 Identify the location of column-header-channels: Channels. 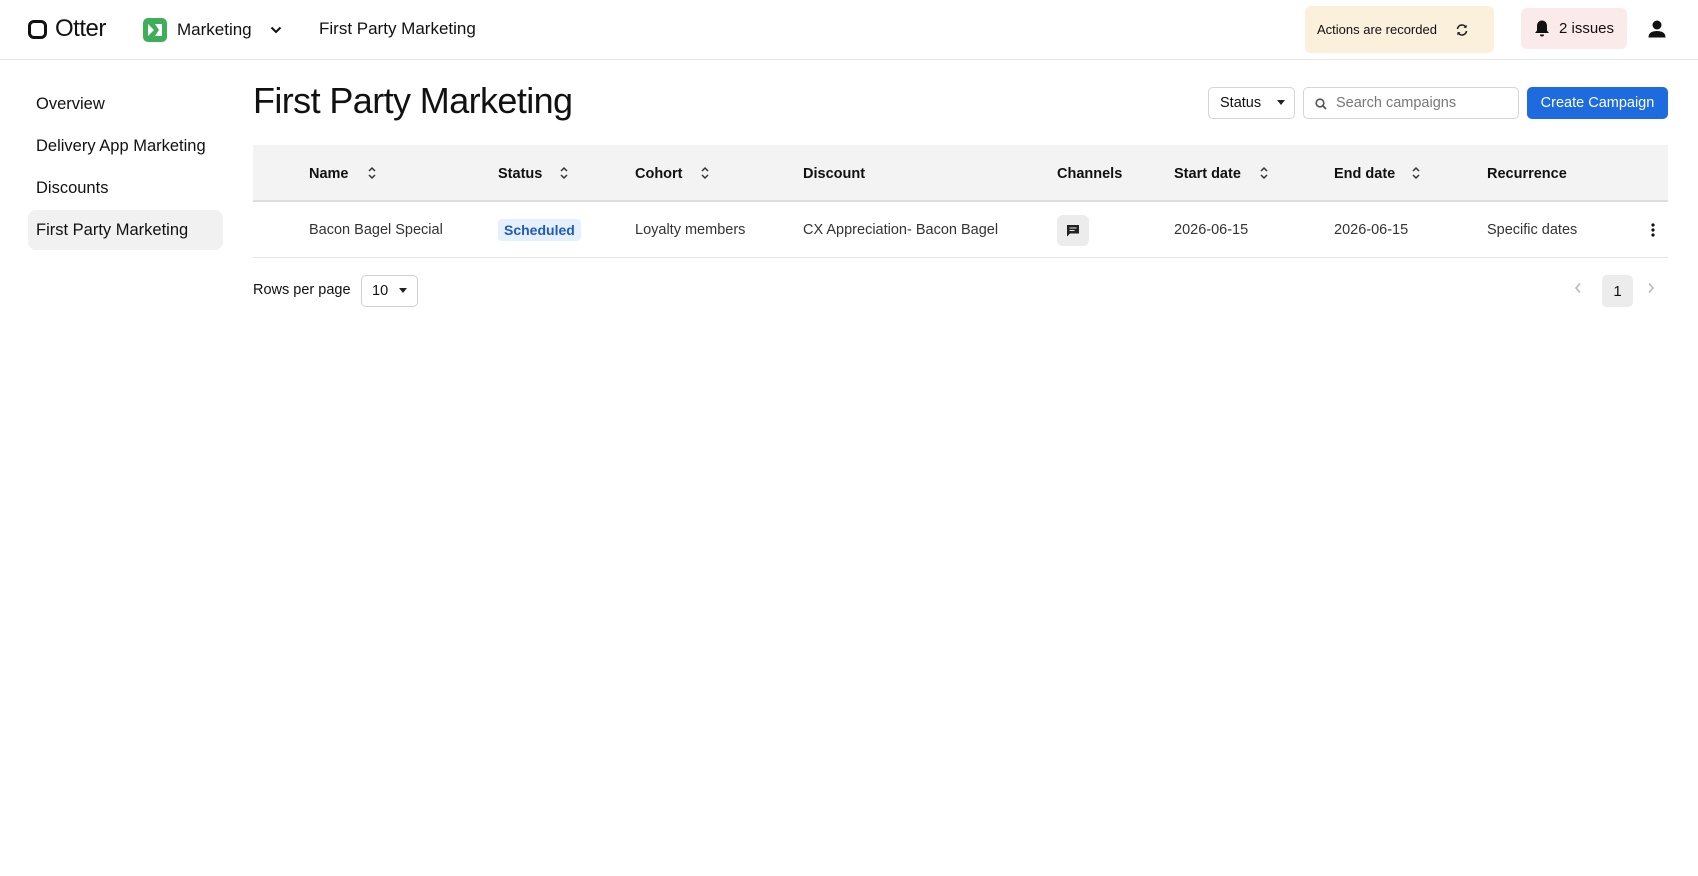
(1090, 173).